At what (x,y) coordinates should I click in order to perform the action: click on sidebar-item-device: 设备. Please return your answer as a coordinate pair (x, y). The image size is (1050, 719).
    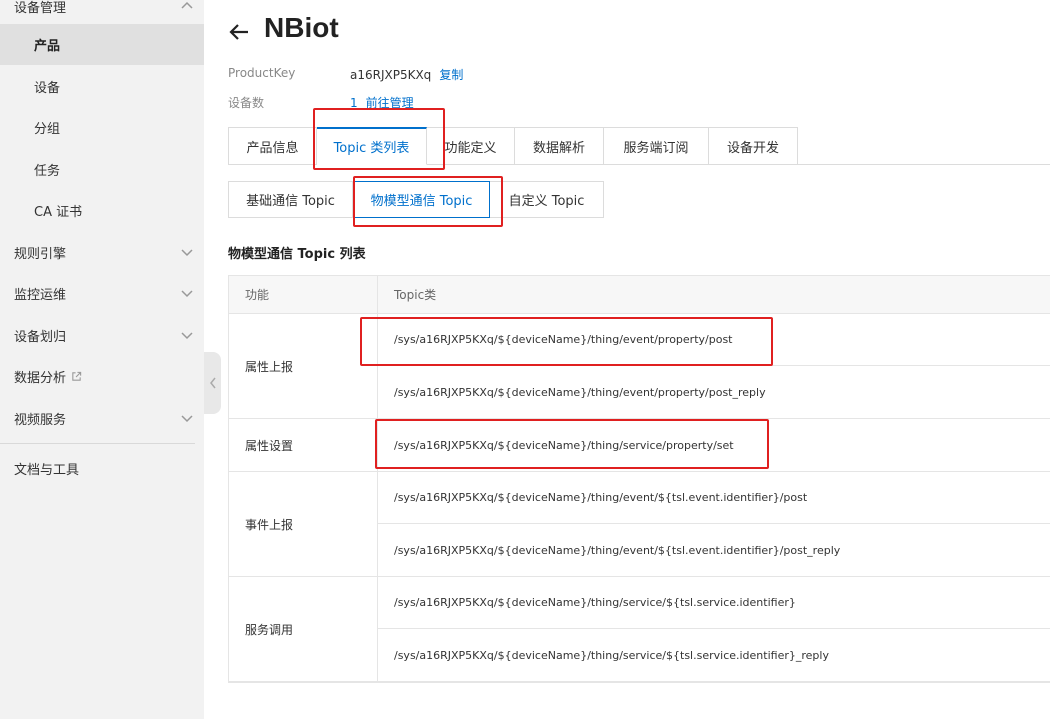
    Looking at the image, I should click on (102, 86).